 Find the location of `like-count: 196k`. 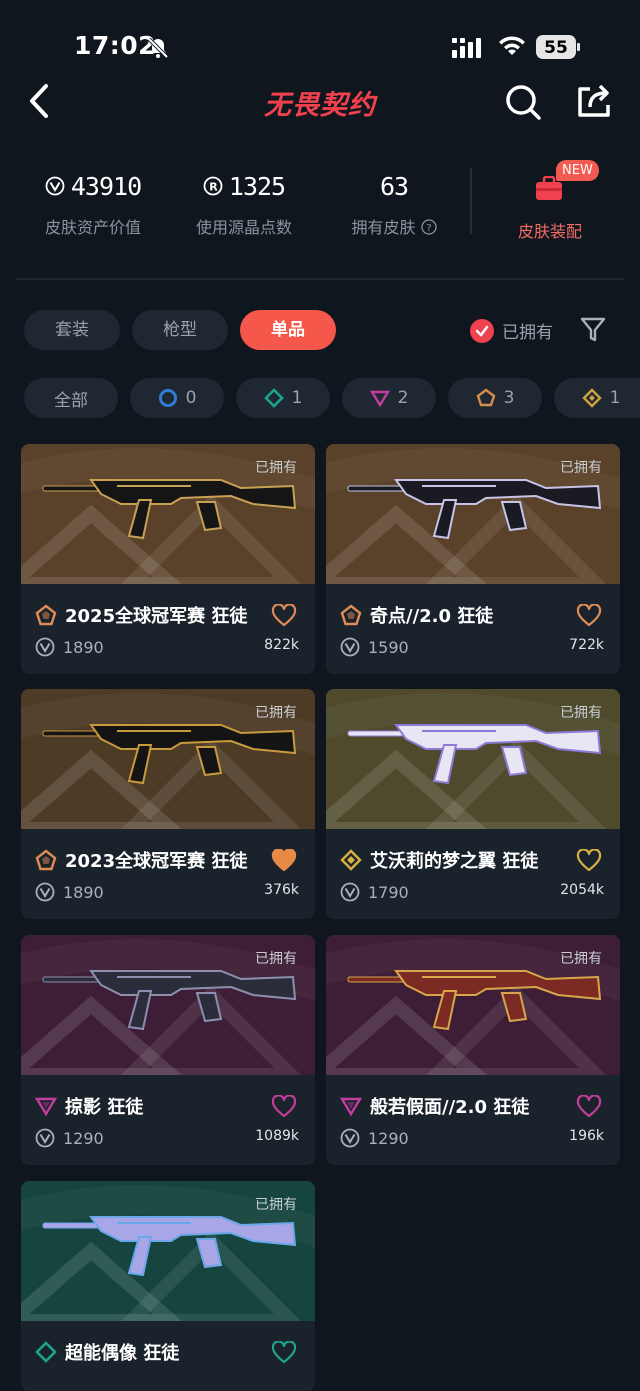

like-count: 196k is located at coordinates (586, 1136).